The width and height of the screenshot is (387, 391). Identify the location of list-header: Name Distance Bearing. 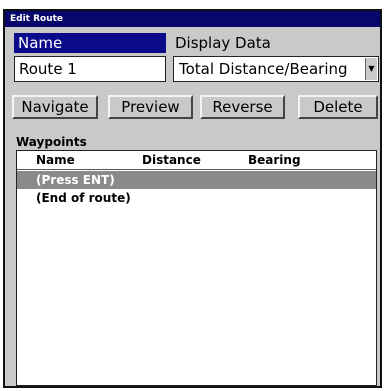
(196, 160).